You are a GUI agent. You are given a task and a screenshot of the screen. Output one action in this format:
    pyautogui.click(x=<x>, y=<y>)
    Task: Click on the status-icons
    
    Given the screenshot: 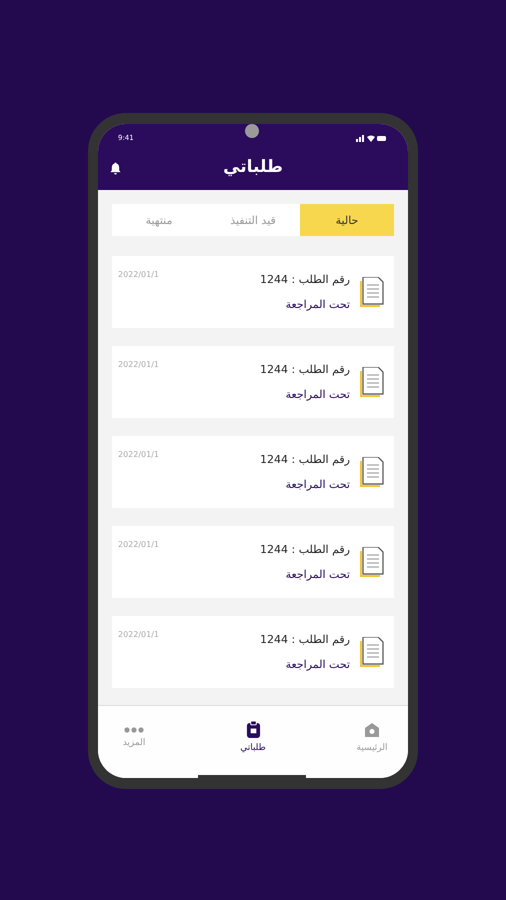 What is the action you would take?
    pyautogui.click(x=371, y=138)
    